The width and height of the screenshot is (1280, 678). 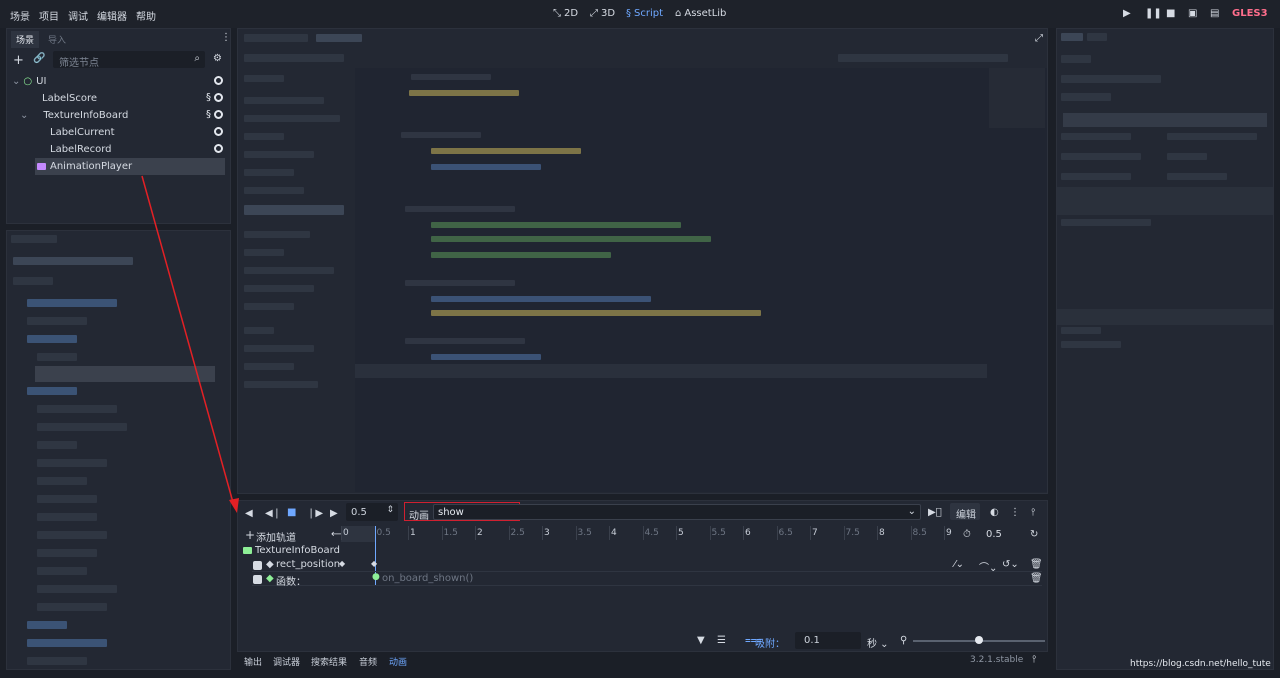 What do you see at coordinates (1015, 512) in the screenshot?
I see `onion-options-icon: ⋮` at bounding box center [1015, 512].